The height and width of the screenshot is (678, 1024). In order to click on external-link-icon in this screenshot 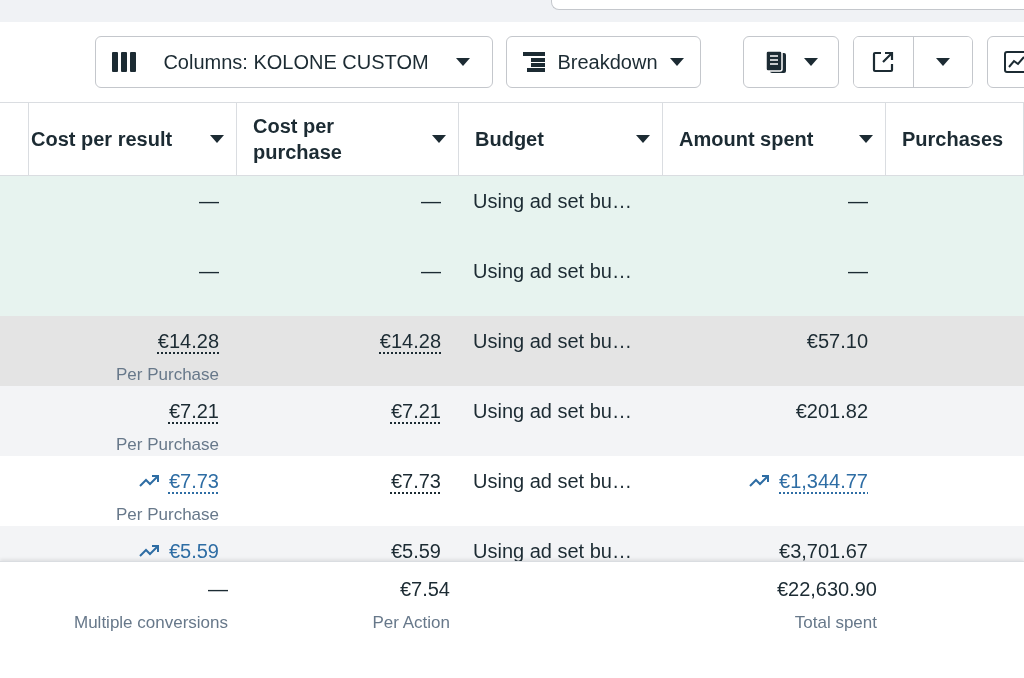, I will do `click(883, 62)`.